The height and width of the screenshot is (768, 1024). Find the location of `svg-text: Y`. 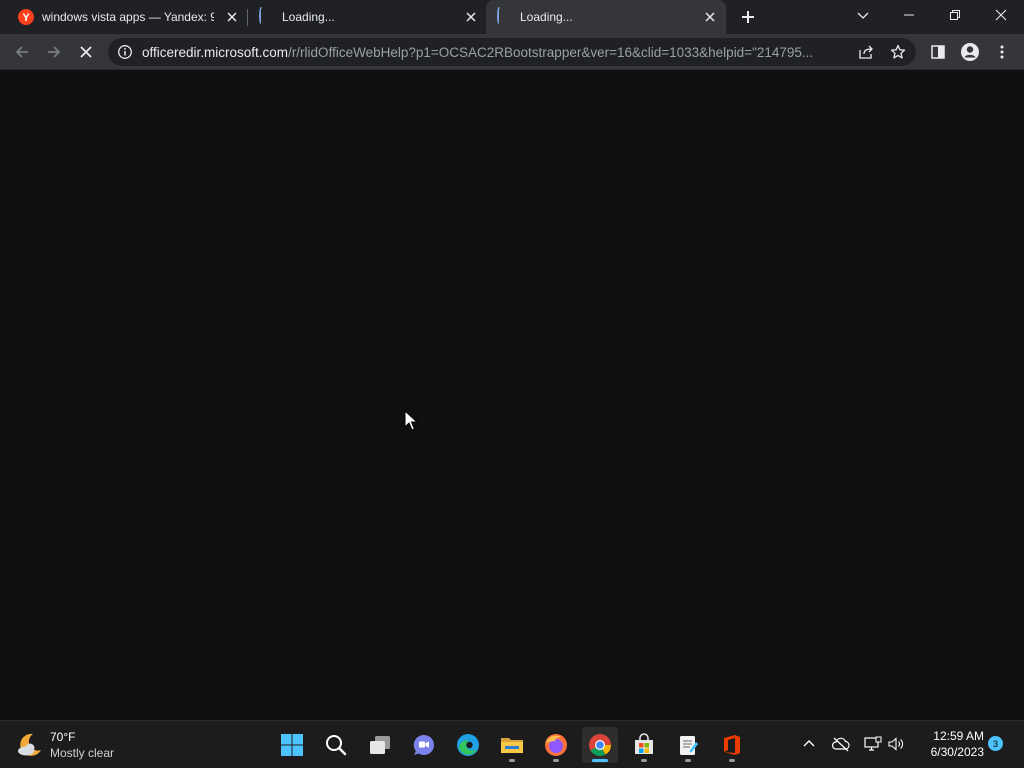

svg-text: Y is located at coordinates (26, 18).